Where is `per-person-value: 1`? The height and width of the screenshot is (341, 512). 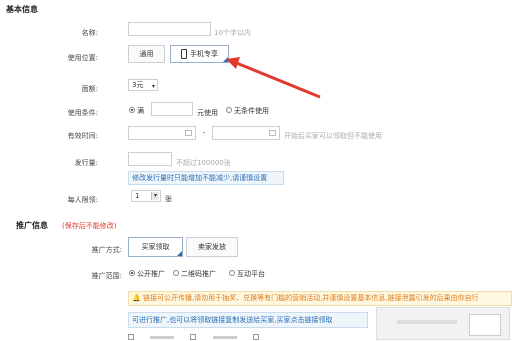 per-person-value: 1 is located at coordinates (137, 196).